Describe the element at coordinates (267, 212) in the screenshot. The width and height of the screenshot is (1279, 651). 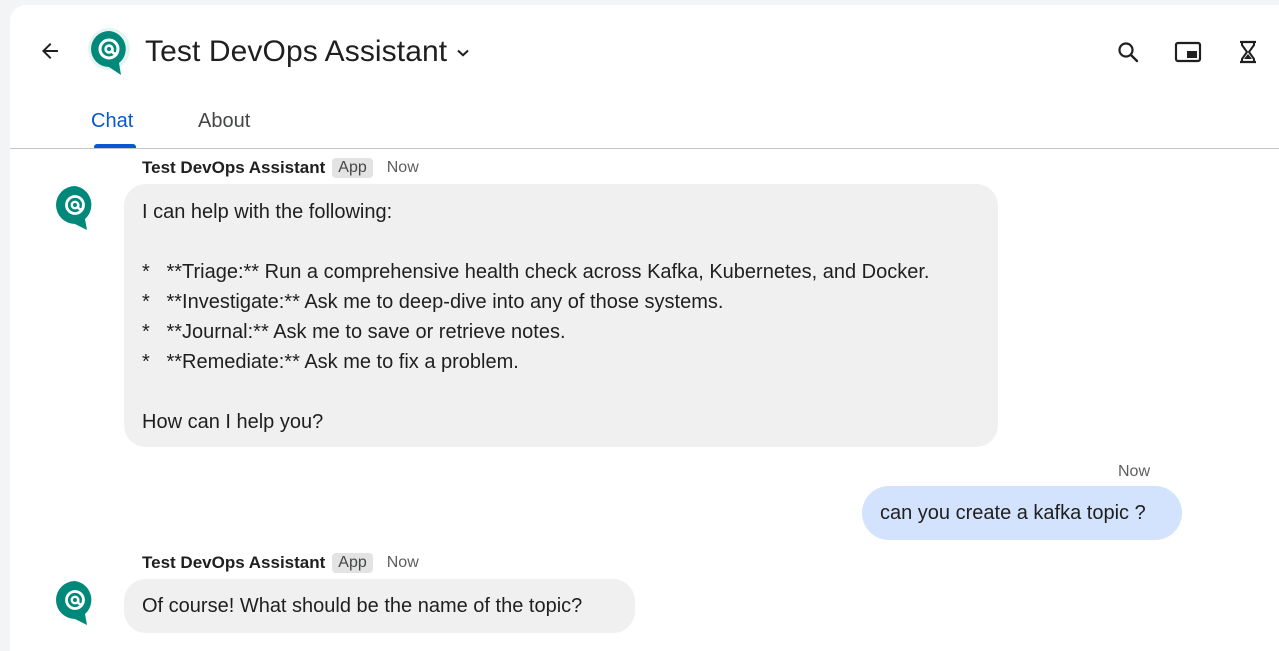
I see `message-line: I can help with the following:` at that location.